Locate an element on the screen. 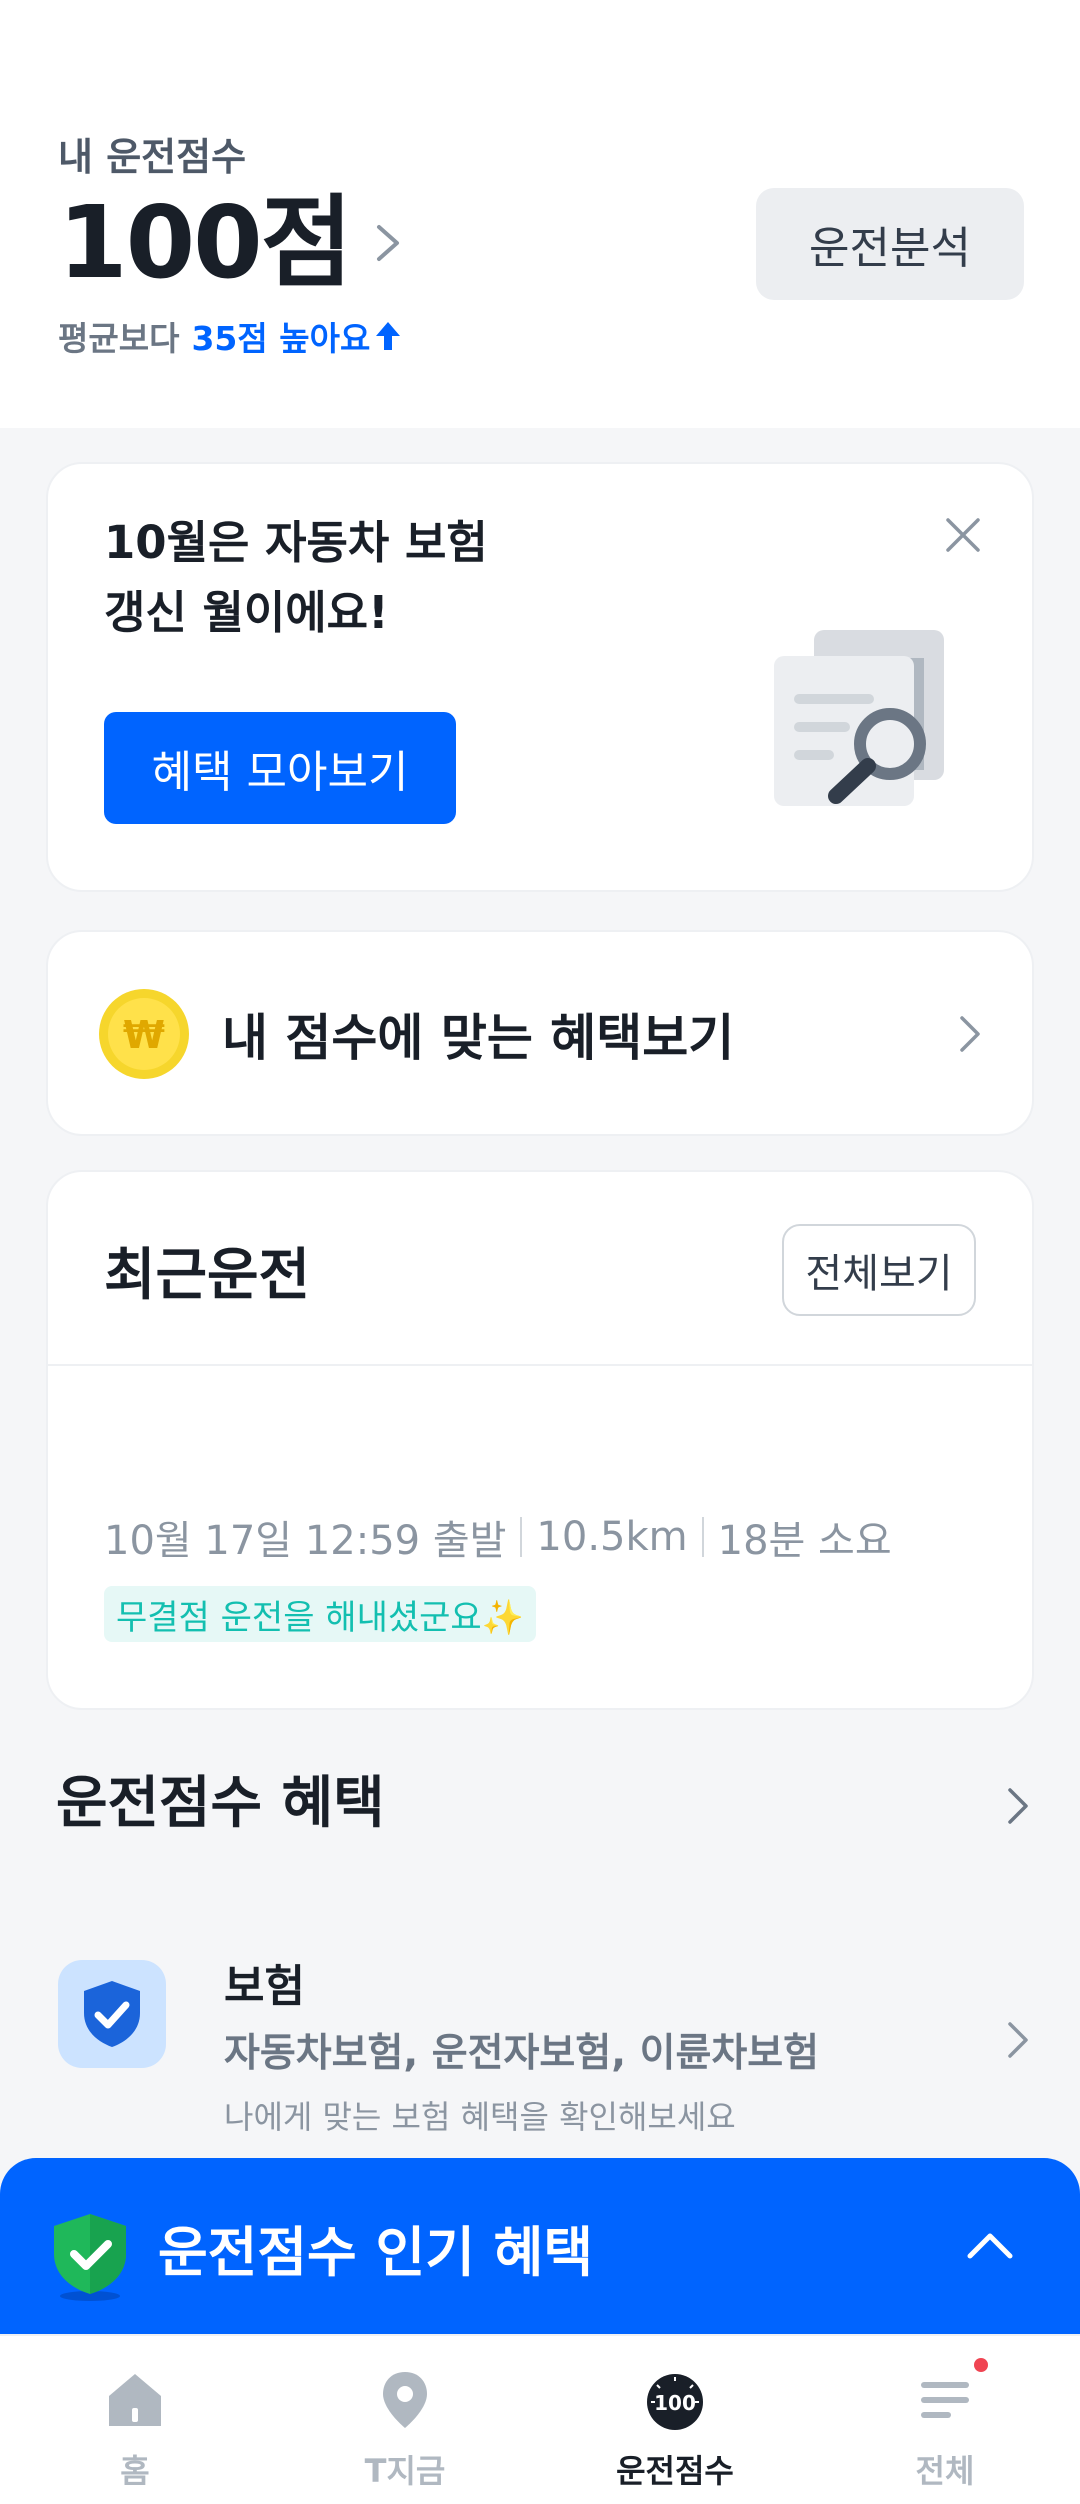  insurance-tile is located at coordinates (112, 2014).